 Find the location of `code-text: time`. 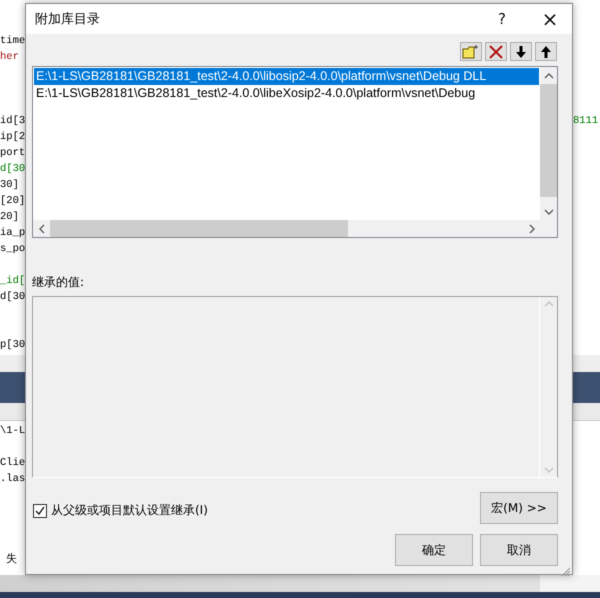

code-text: time is located at coordinates (13, 41).